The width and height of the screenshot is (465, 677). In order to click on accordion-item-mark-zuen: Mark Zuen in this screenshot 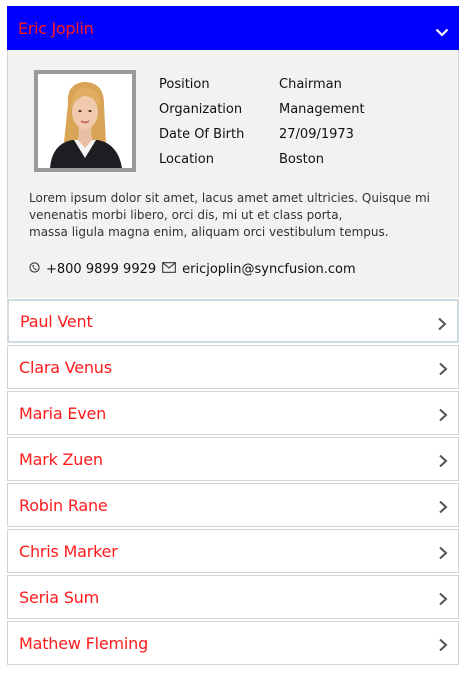, I will do `click(233, 459)`.